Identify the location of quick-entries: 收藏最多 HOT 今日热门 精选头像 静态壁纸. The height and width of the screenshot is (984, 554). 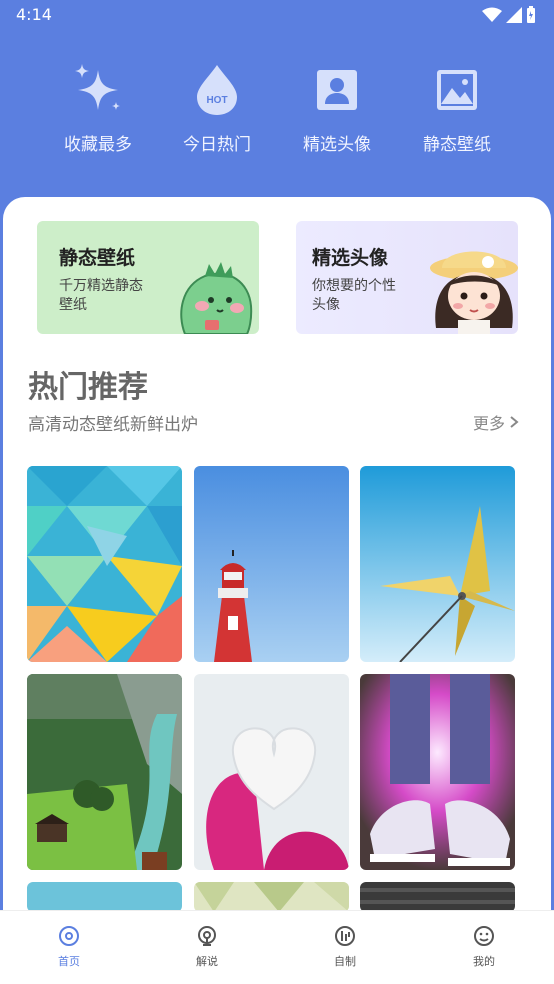
(277, 112).